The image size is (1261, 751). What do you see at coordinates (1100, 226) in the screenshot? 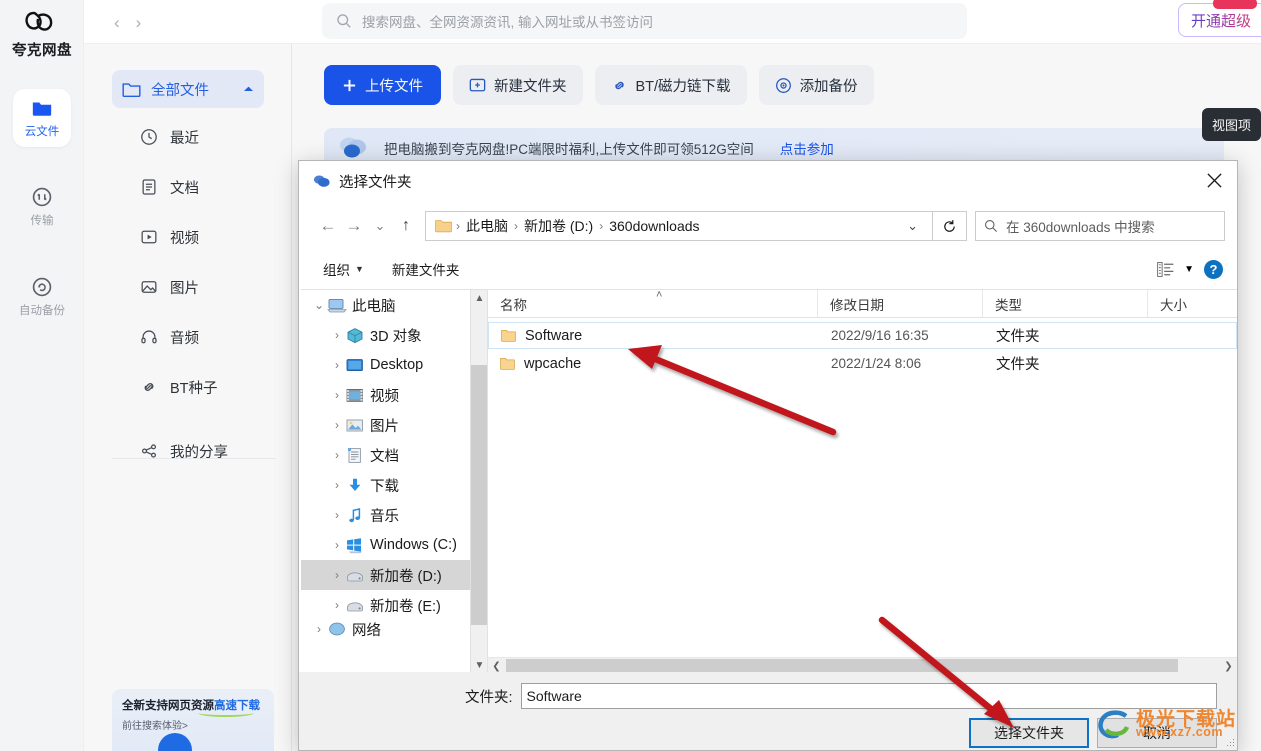
I see `dialog-search-input: 在 360downloads 中搜索` at bounding box center [1100, 226].